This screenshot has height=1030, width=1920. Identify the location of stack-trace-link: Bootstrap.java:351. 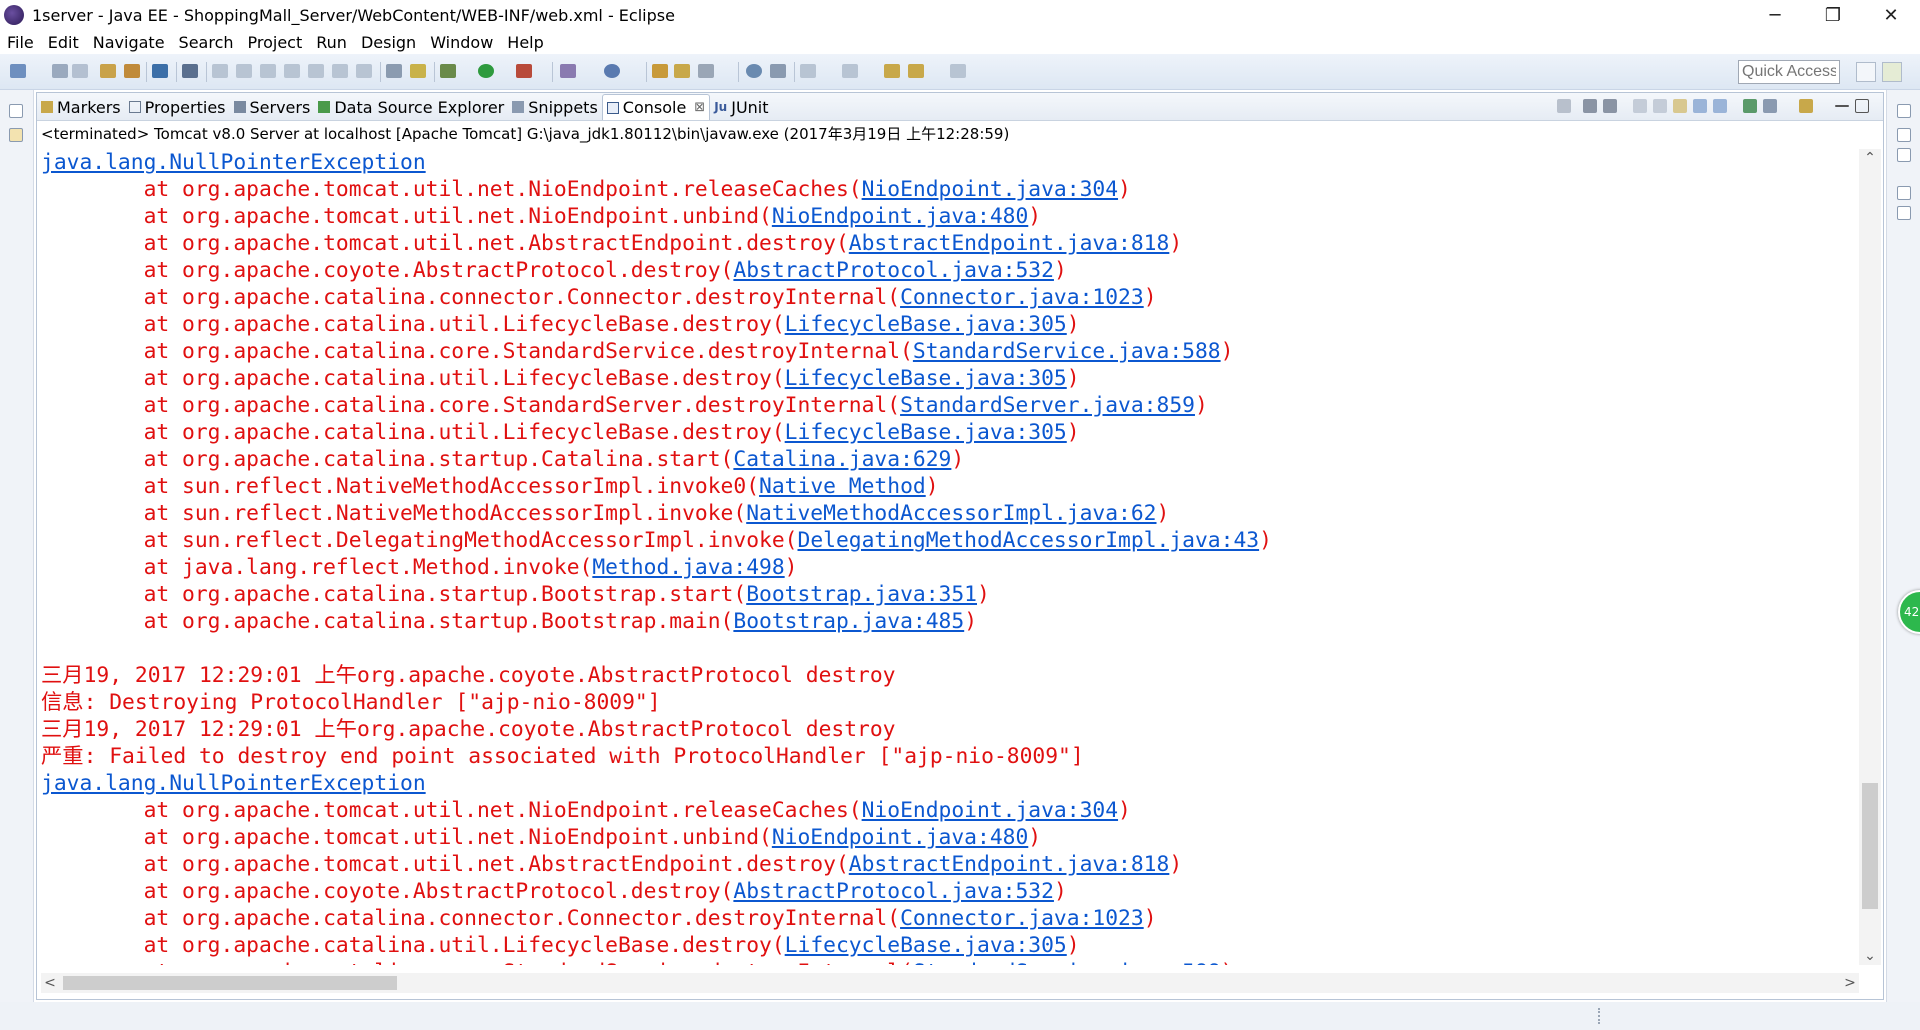
(861, 594).